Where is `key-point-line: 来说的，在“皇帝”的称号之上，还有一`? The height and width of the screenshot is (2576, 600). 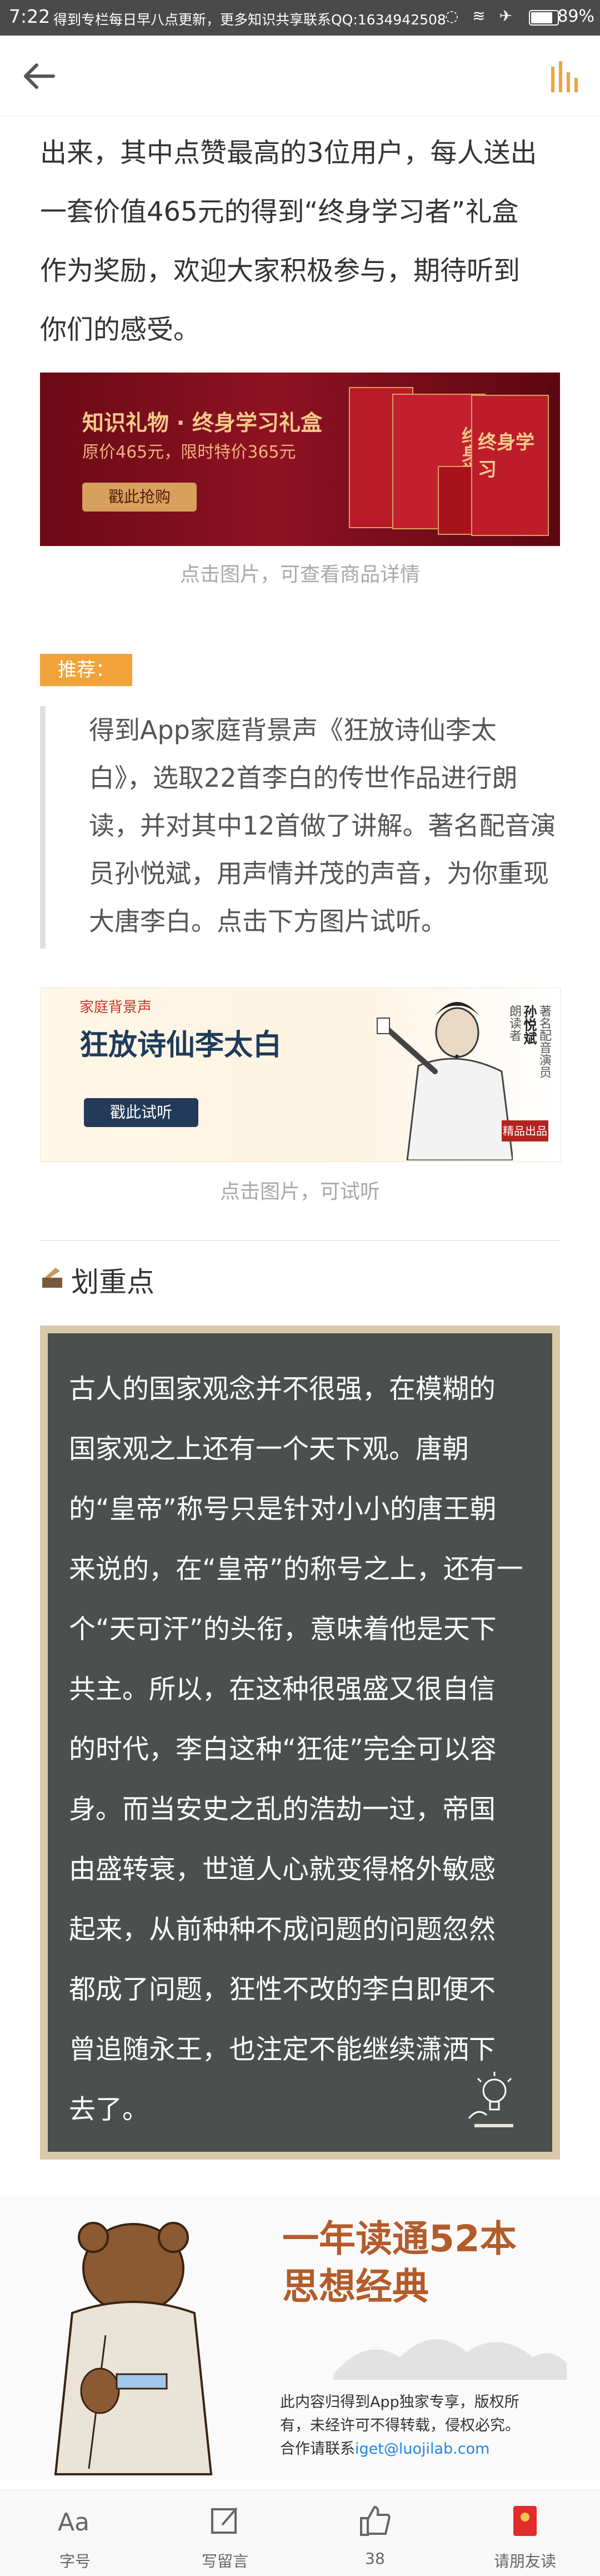 key-point-line: 来说的，在“皇帝”的称号之上，还有一 is located at coordinates (296, 1569).